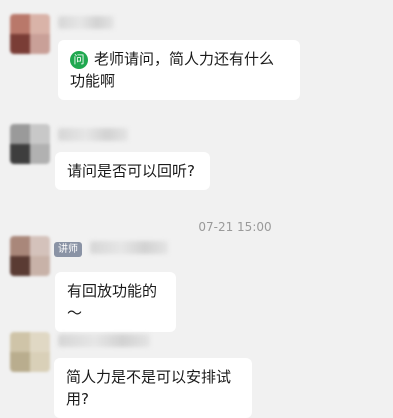 The height and width of the screenshot is (418, 393). Describe the element at coordinates (79, 60) in the screenshot. I see `question-icon: 问` at that location.